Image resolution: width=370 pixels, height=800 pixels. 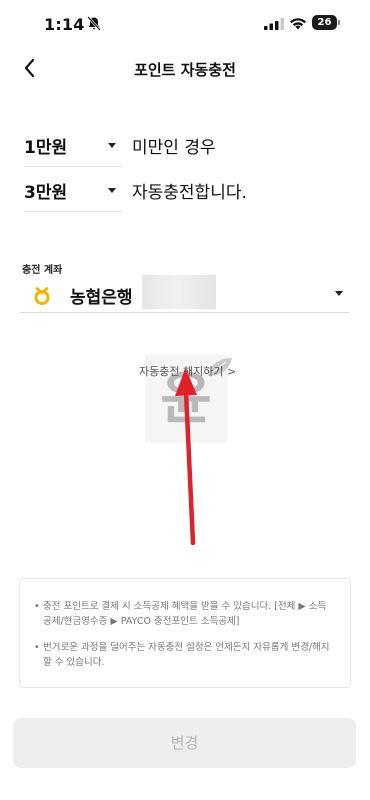 What do you see at coordinates (189, 193) in the screenshot?
I see `charge-condition-text: 자동충전합니다.` at bounding box center [189, 193].